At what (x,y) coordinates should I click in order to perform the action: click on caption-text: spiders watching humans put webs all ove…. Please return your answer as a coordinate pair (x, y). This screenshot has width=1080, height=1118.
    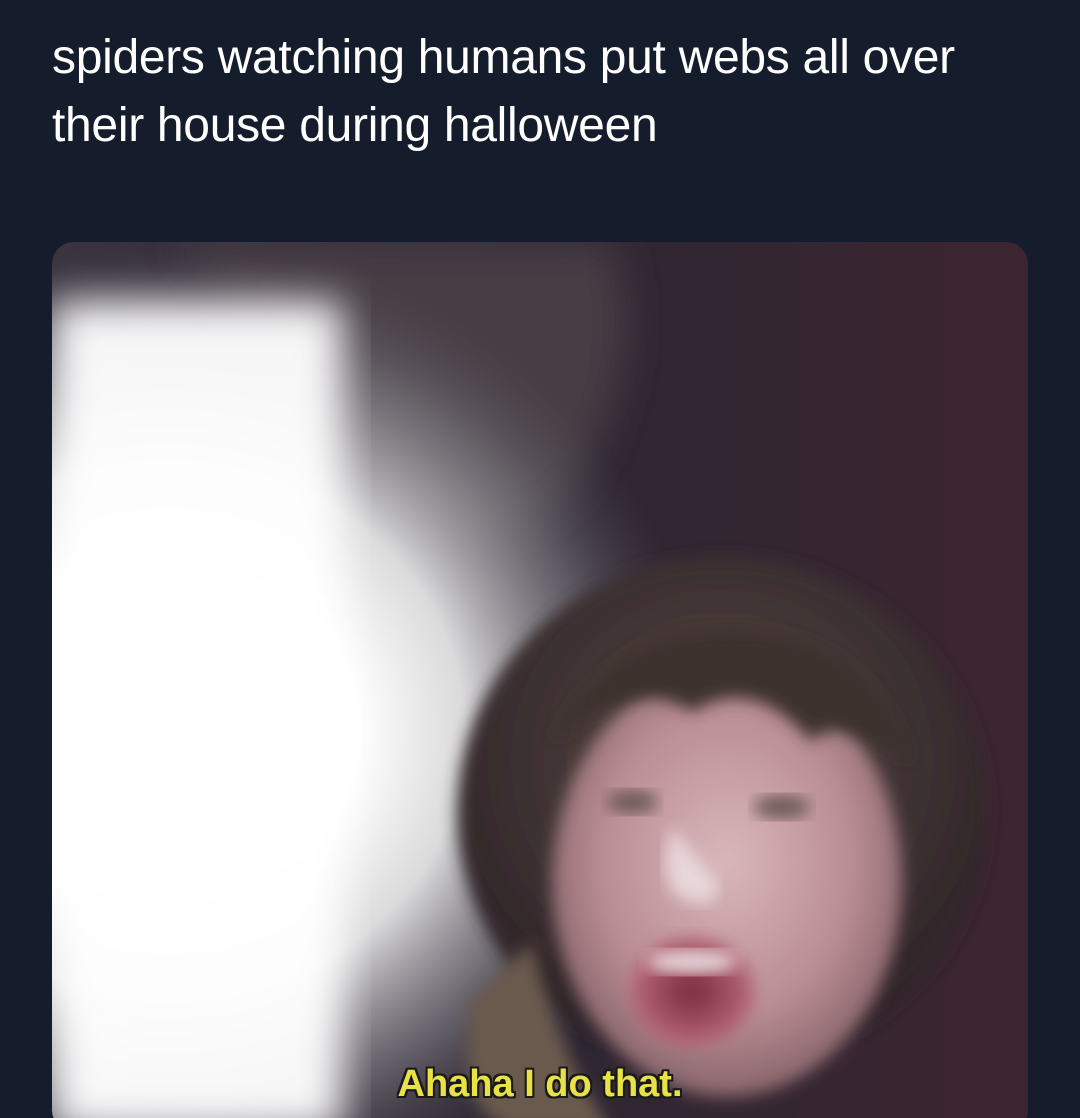
    Looking at the image, I should click on (503, 91).